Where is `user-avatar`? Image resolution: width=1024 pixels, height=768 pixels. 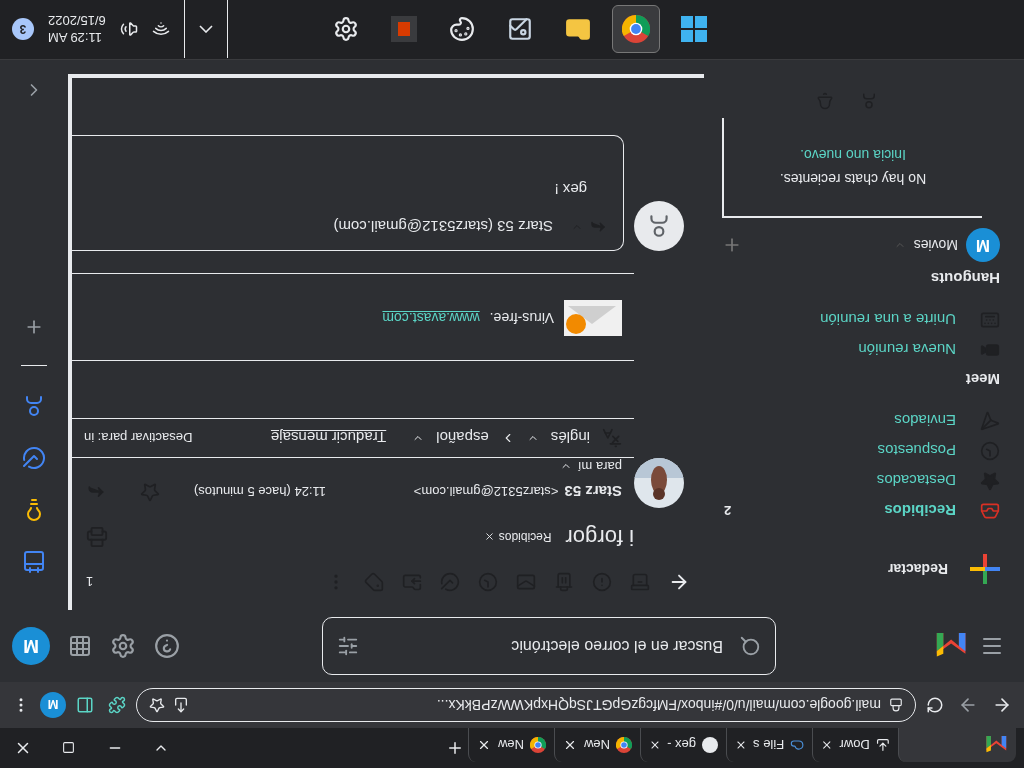 user-avatar is located at coordinates (659, 226).